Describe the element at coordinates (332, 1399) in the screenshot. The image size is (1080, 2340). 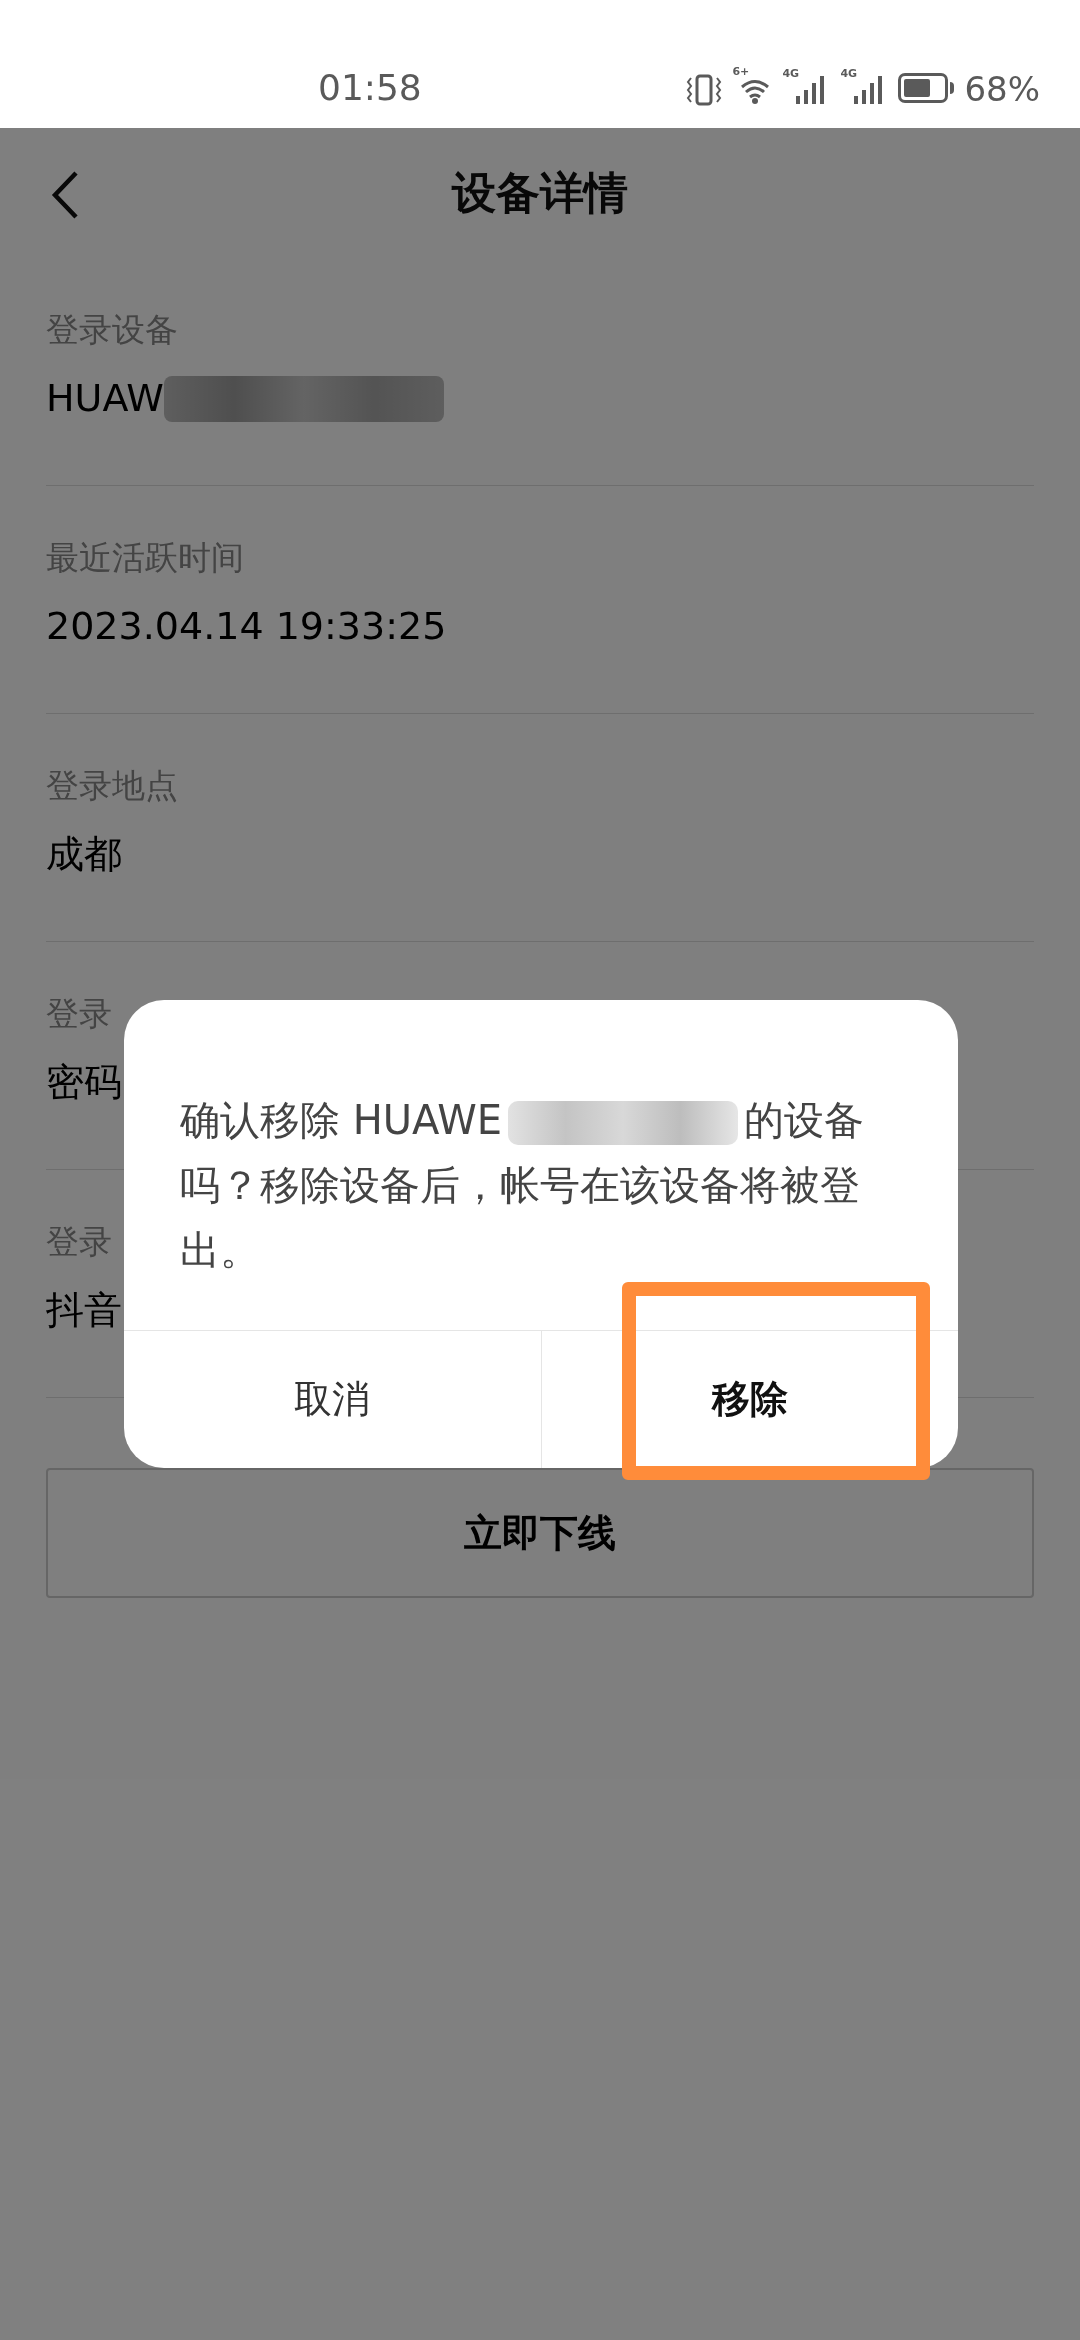
I see `cancel-button: 取消` at that location.